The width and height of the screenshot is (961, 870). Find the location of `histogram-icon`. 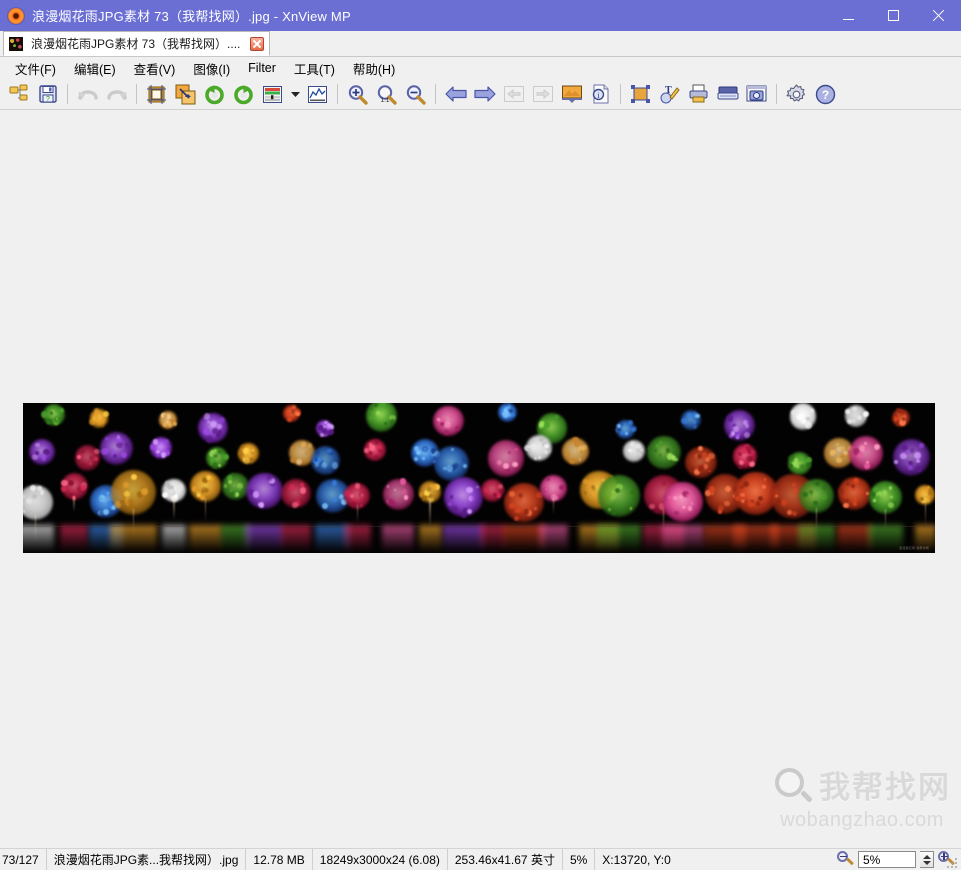

histogram-icon is located at coordinates (317, 94).